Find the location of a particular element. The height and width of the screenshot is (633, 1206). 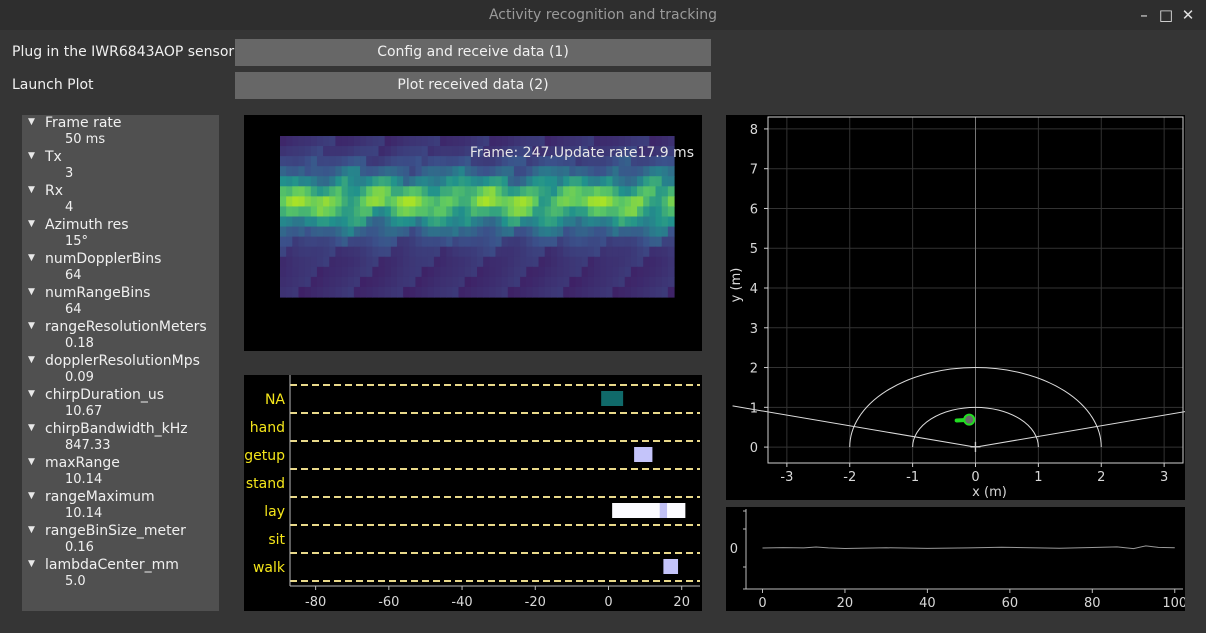

activity-label: walk is located at coordinates (269, 568).